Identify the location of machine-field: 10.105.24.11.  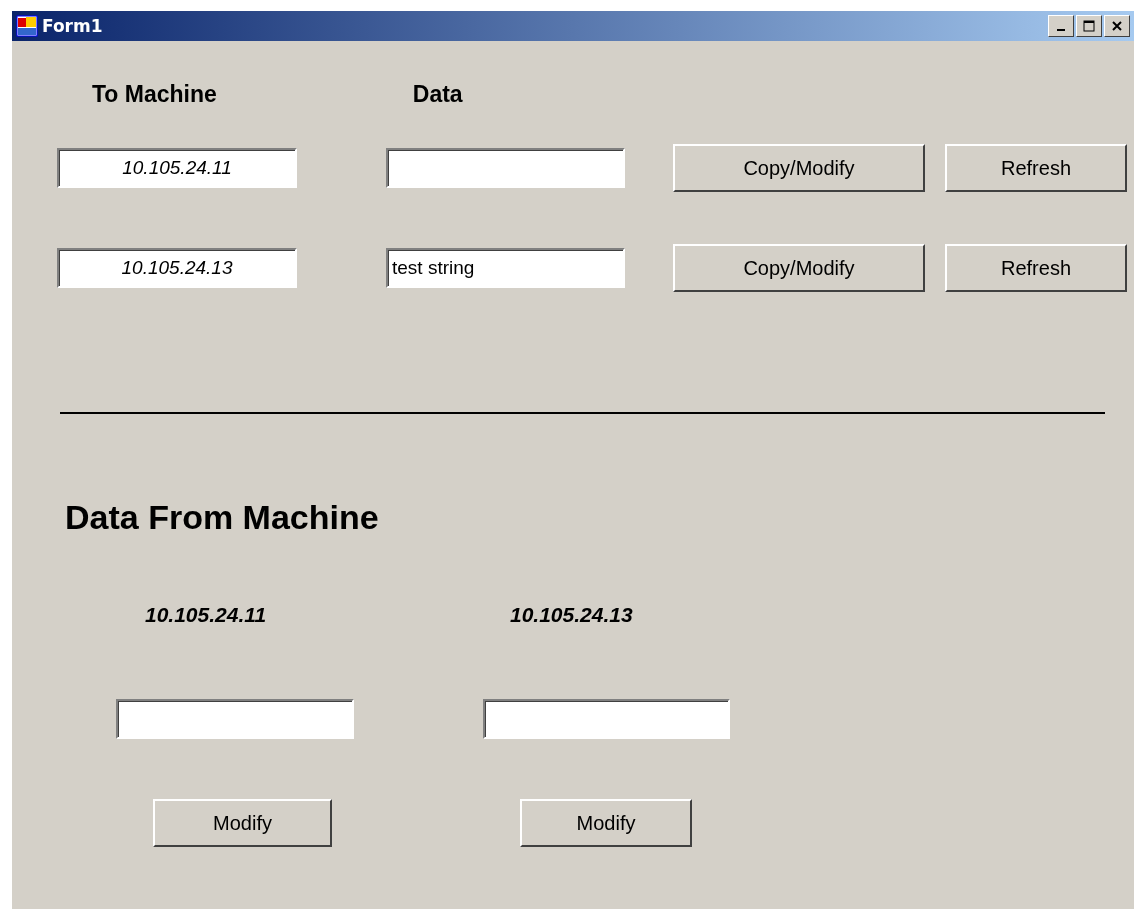
(177, 168).